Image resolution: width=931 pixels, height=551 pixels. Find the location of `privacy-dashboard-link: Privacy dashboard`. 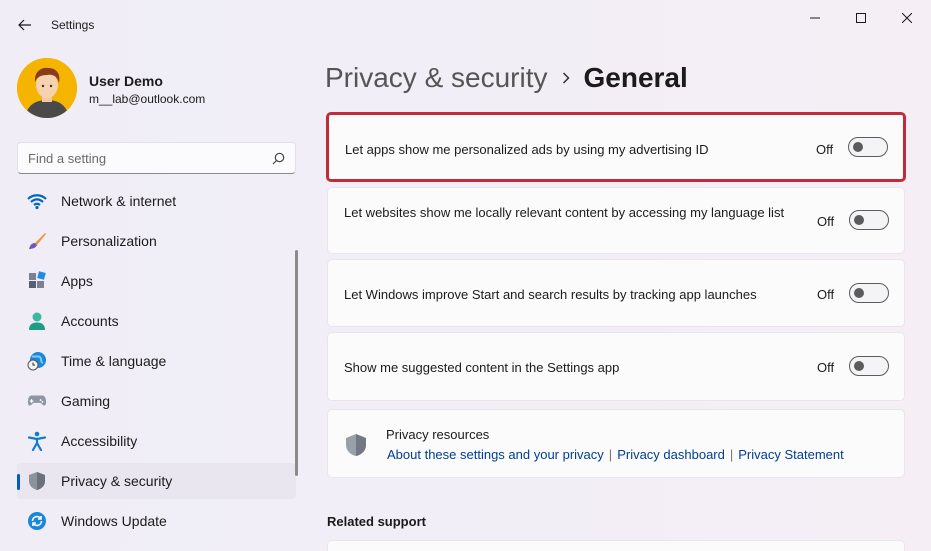

privacy-dashboard-link: Privacy dashboard is located at coordinates (671, 454).